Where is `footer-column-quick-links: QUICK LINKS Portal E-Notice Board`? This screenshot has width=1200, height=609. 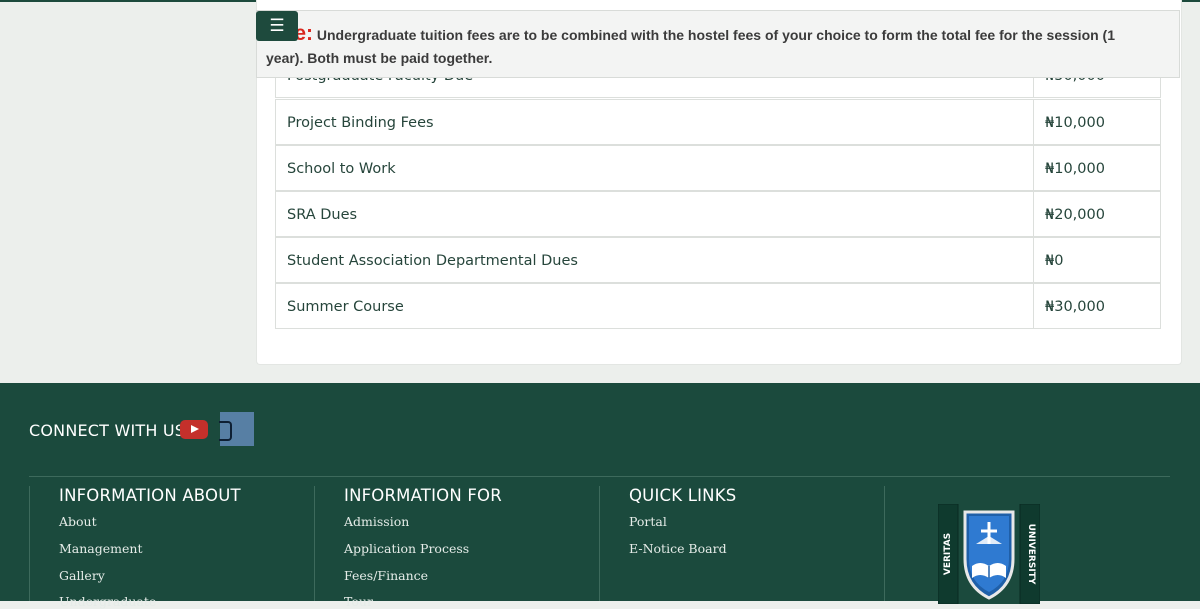 footer-column-quick-links: QUICK LINKS Portal E-Notice Board is located at coordinates (742, 543).